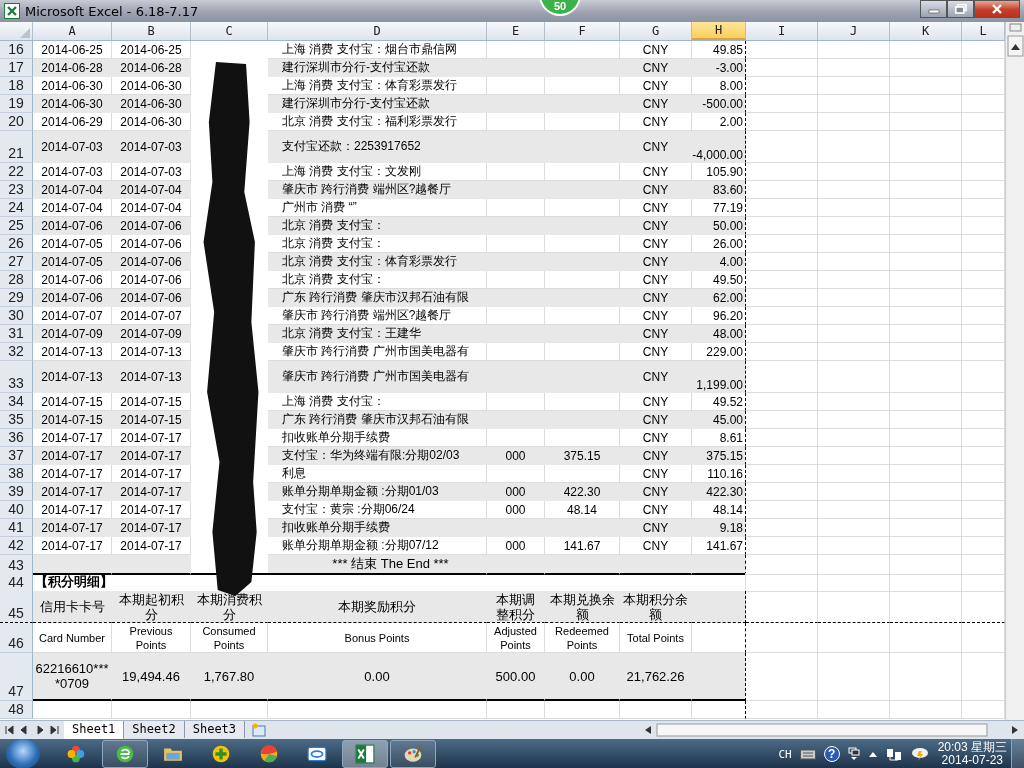  What do you see at coordinates (516, 31) in the screenshot?
I see `column-header: E` at bounding box center [516, 31].